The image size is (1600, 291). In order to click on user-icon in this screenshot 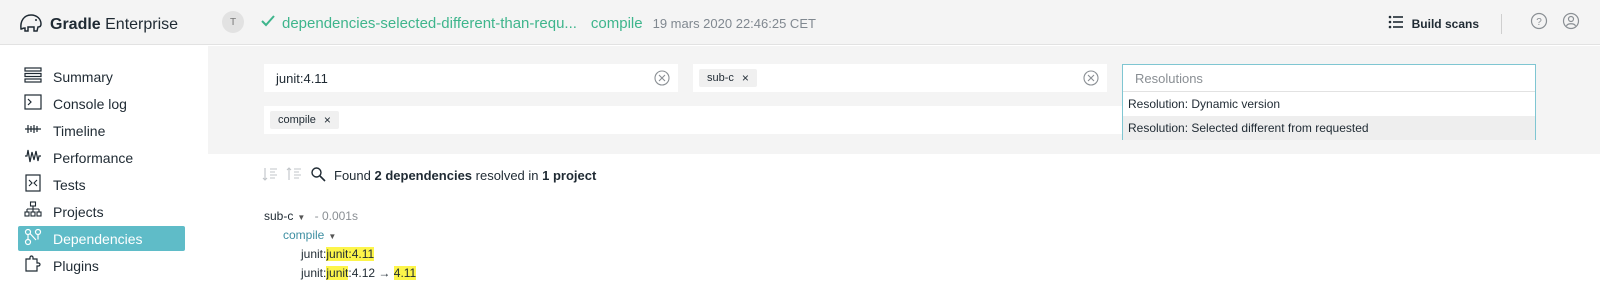, I will do `click(1564, 23)`.